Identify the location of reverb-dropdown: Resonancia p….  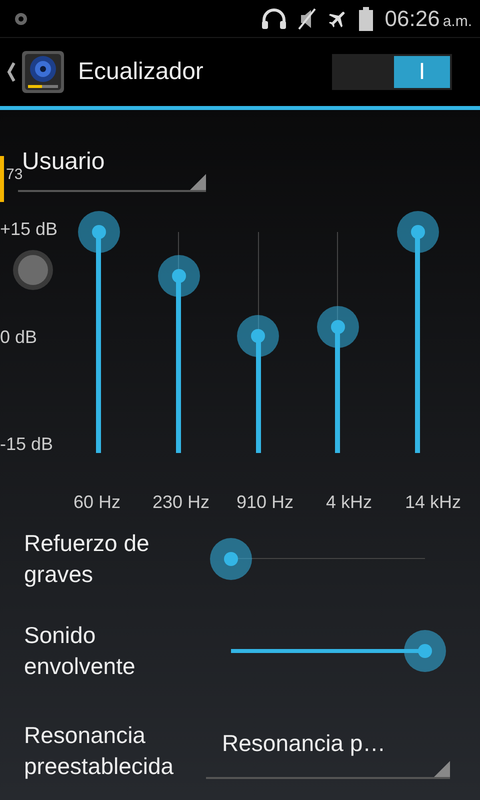
(328, 751).